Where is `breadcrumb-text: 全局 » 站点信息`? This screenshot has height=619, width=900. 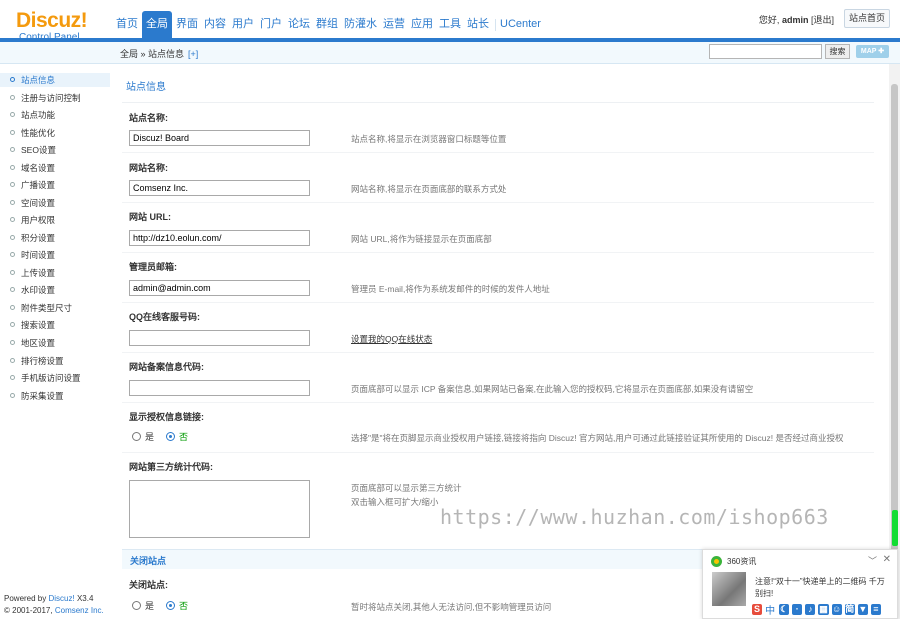
breadcrumb-text: 全局 » 站点信息 is located at coordinates (152, 54).